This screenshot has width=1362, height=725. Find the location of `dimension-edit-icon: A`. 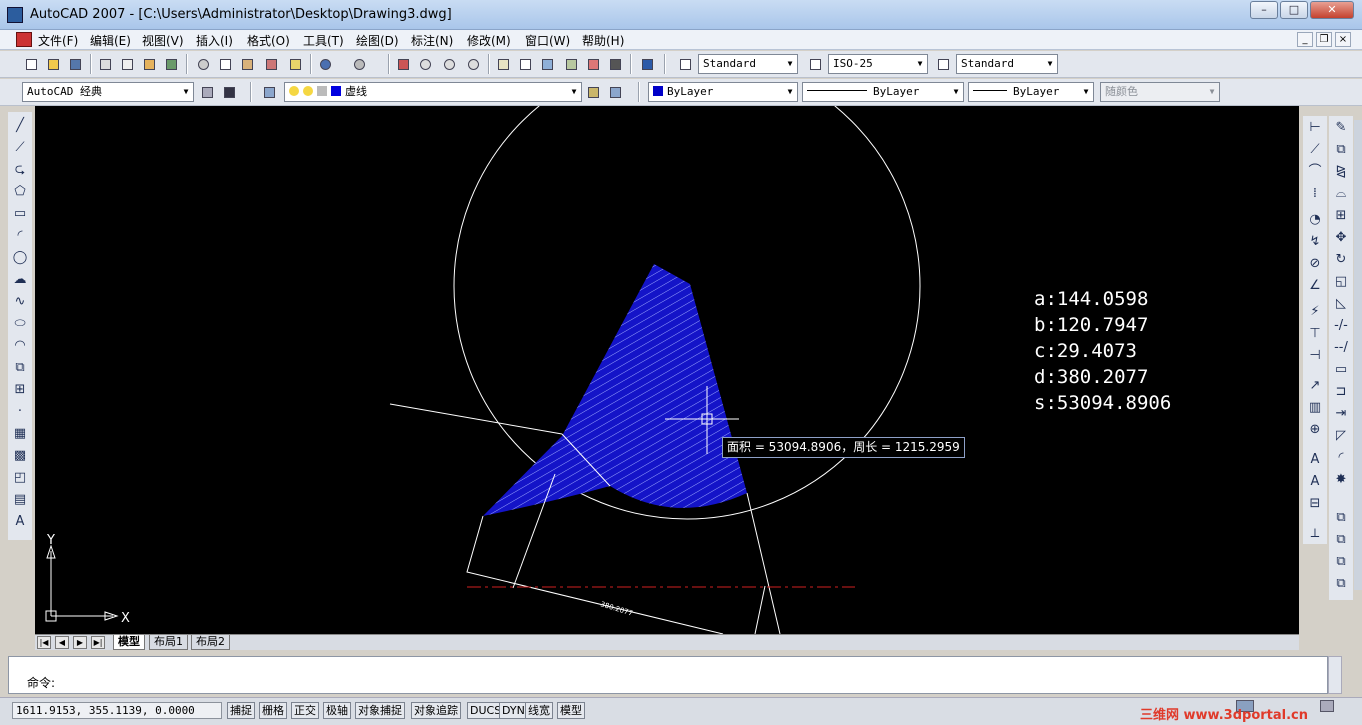

dimension-edit-icon: A is located at coordinates (1315, 460).